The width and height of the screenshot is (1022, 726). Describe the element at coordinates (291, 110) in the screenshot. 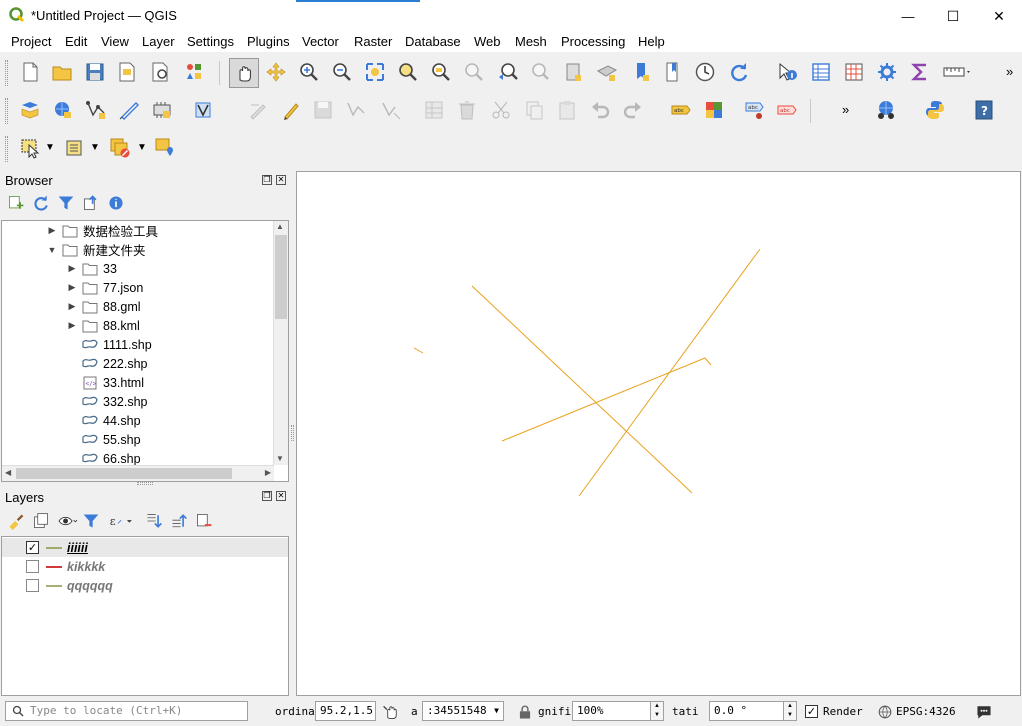

I see `toggle-editing-icon` at that location.